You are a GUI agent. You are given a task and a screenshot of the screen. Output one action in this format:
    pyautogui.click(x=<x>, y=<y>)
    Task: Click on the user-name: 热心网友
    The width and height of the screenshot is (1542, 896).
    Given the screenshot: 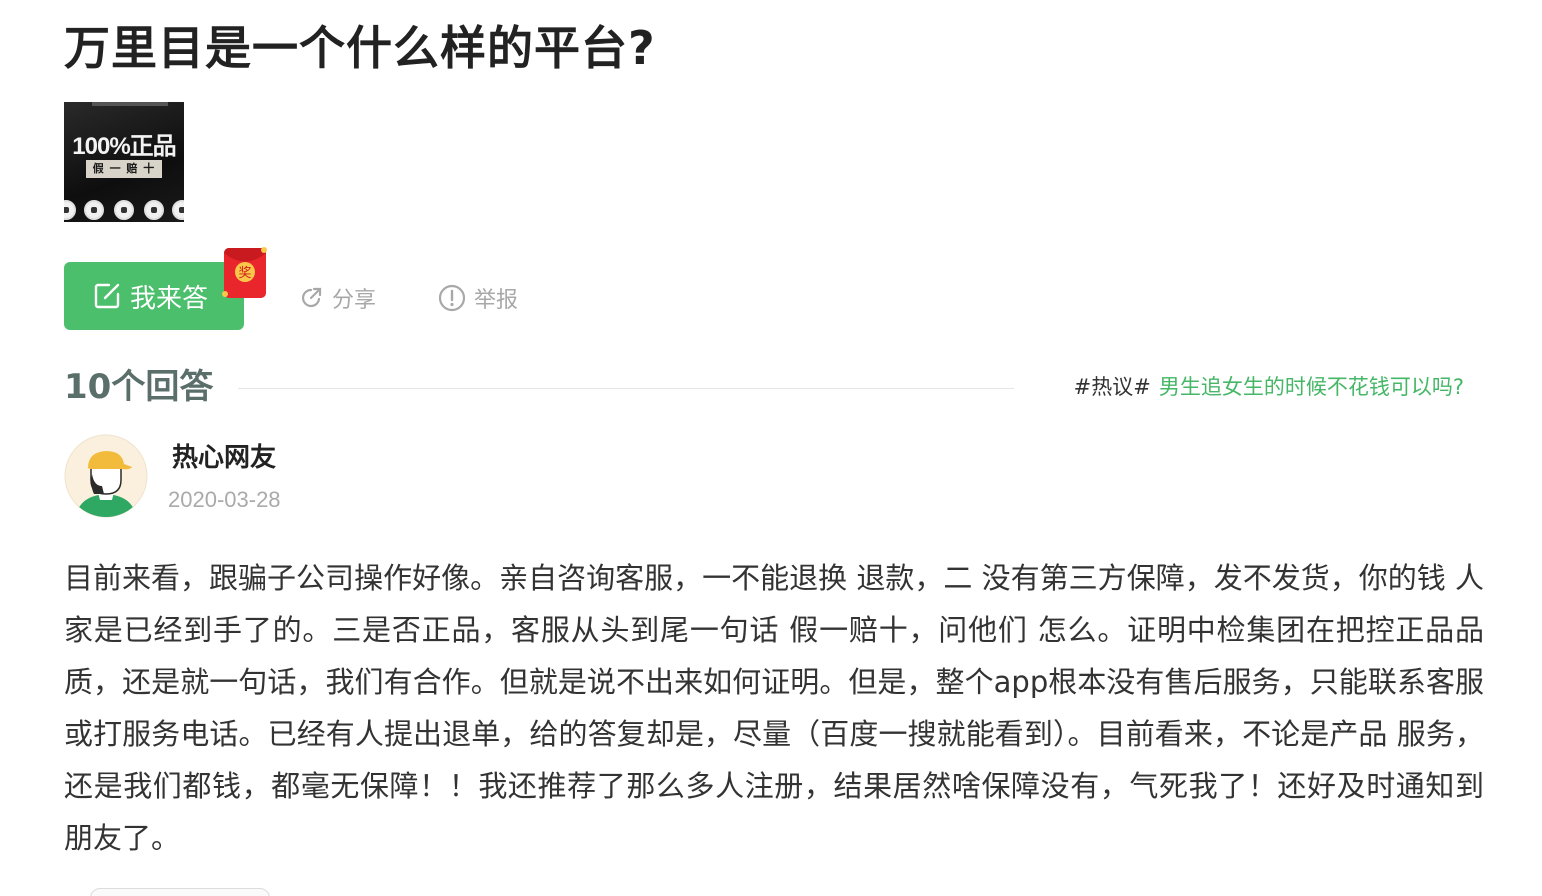 What is the action you would take?
    pyautogui.click(x=224, y=458)
    